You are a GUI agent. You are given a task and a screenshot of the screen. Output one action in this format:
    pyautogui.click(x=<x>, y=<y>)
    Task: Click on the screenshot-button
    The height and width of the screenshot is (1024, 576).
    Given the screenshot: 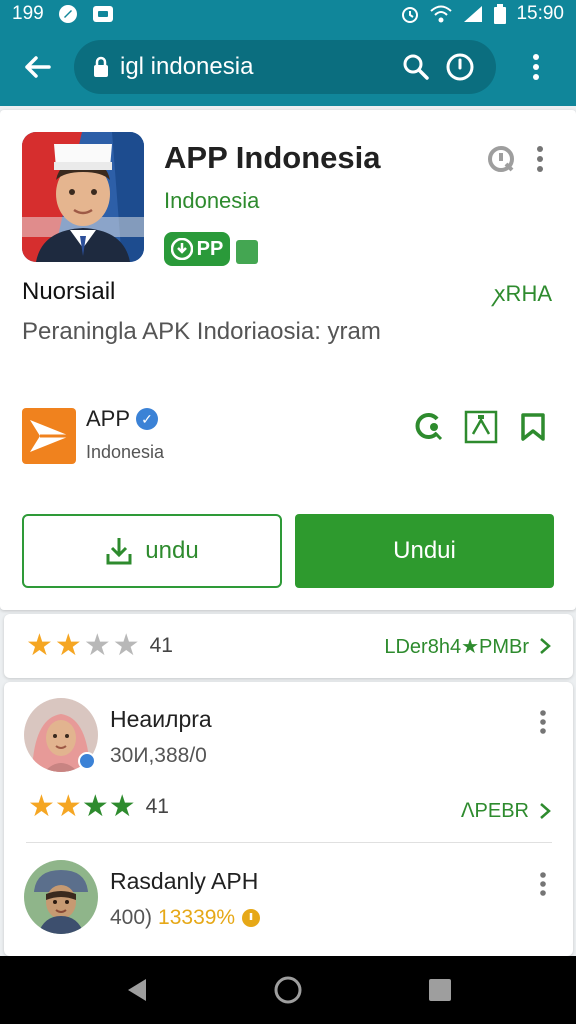 What is the action you would take?
    pyautogui.click(x=481, y=427)
    